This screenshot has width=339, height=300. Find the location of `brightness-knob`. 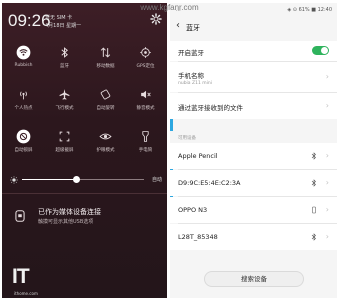

brightness-knob is located at coordinates (77, 179).